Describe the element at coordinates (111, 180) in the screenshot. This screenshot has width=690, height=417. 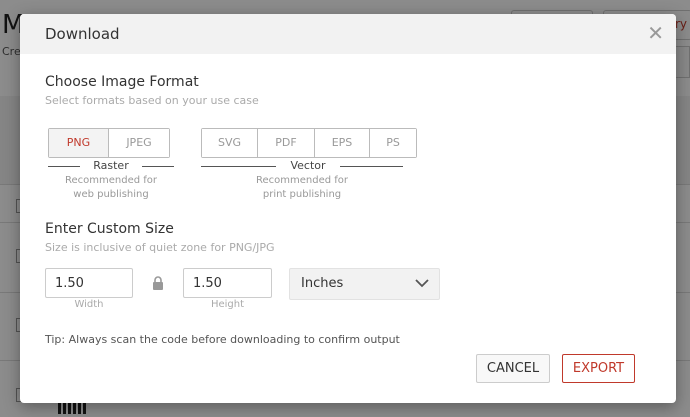
I see `raster-note-line1: Recommended for` at that location.